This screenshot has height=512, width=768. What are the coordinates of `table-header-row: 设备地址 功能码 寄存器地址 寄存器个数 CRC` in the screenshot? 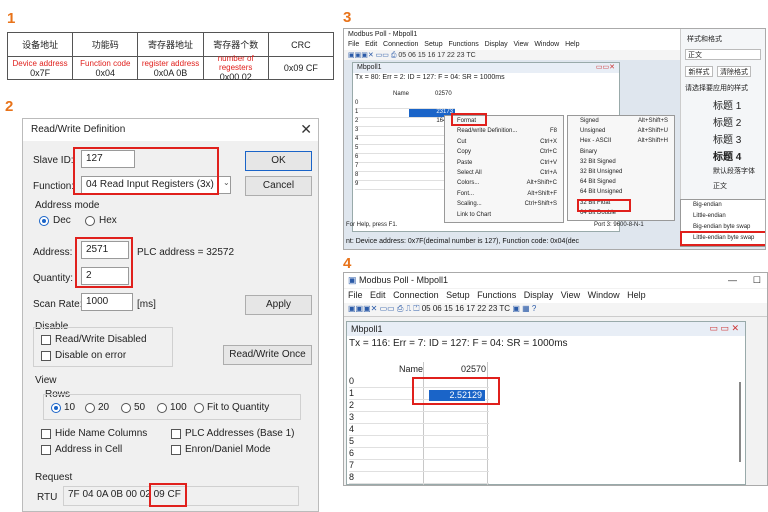 It's located at (170, 45).